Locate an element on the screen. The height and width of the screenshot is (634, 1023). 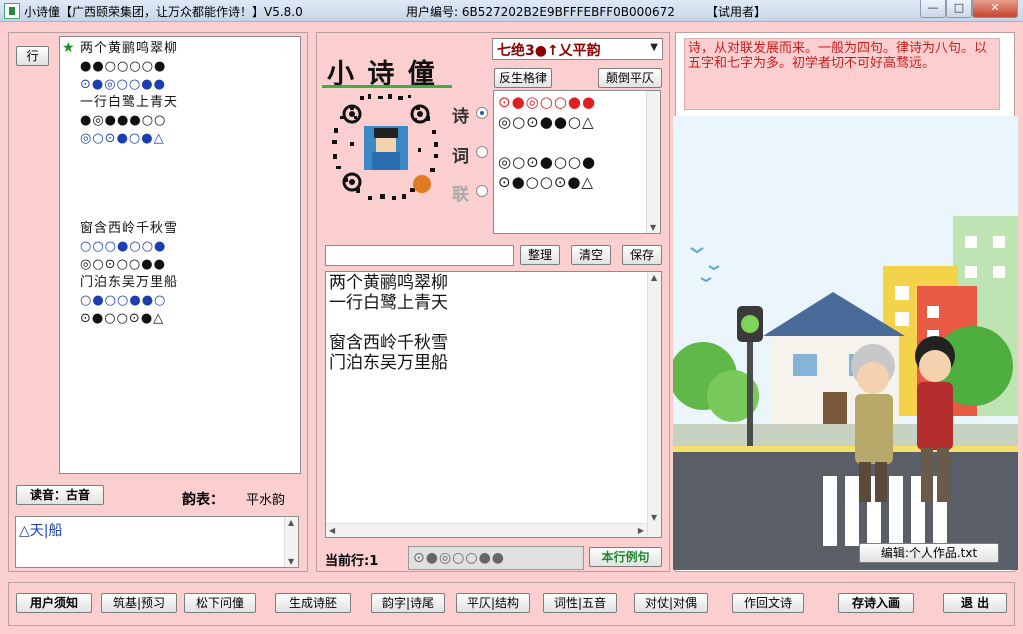
current-row-pattern-text: ⊙●◎○○●● is located at coordinates (459, 558).